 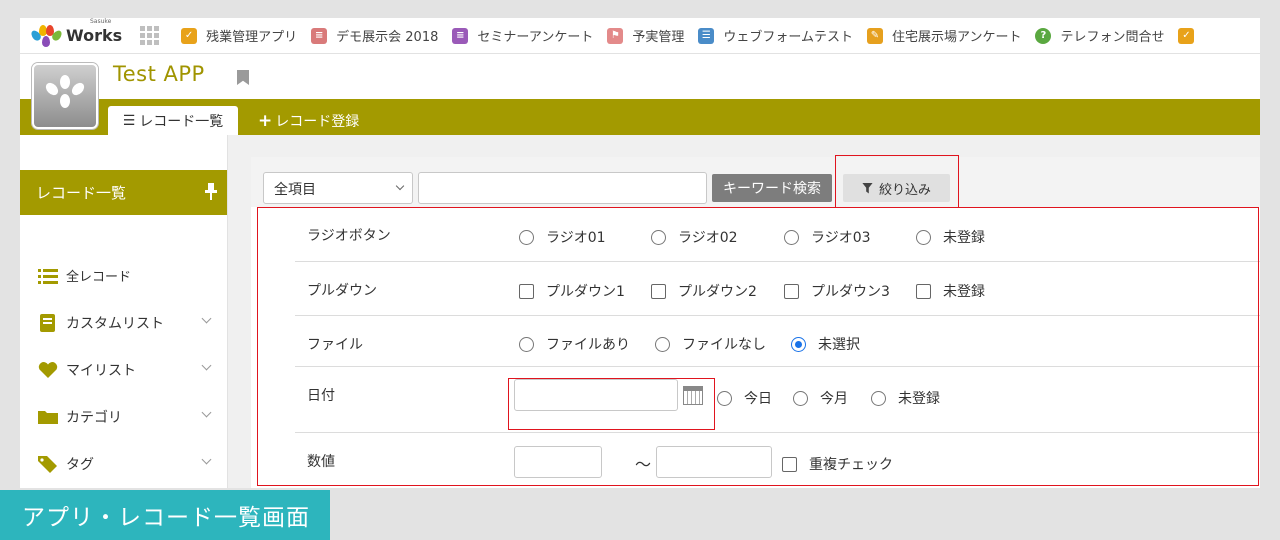 What do you see at coordinates (338, 188) in the screenshot?
I see `field-select: 全項目` at bounding box center [338, 188].